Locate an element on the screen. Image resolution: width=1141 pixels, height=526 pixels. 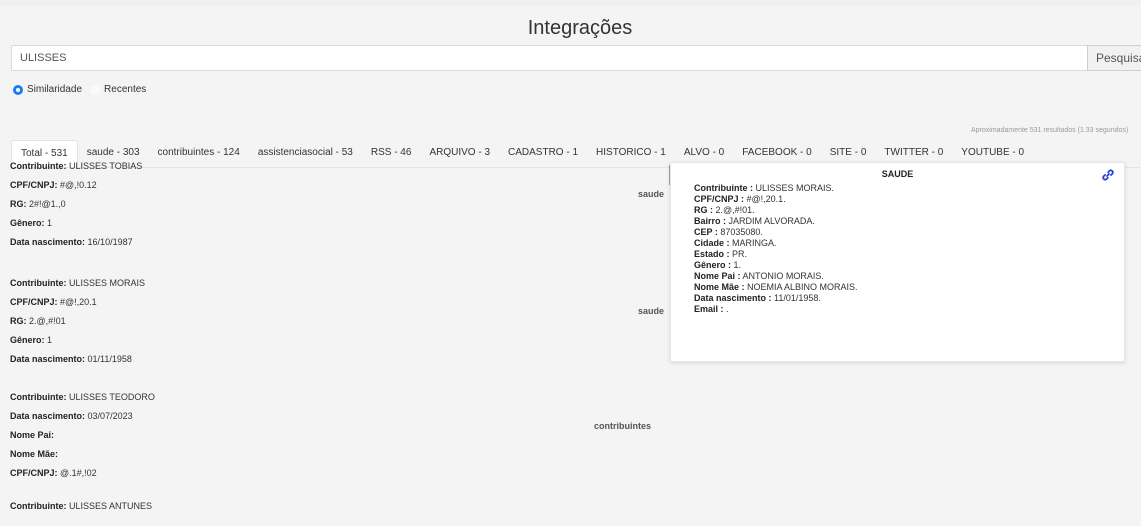
field-label: Bairro : is located at coordinates (710, 221).